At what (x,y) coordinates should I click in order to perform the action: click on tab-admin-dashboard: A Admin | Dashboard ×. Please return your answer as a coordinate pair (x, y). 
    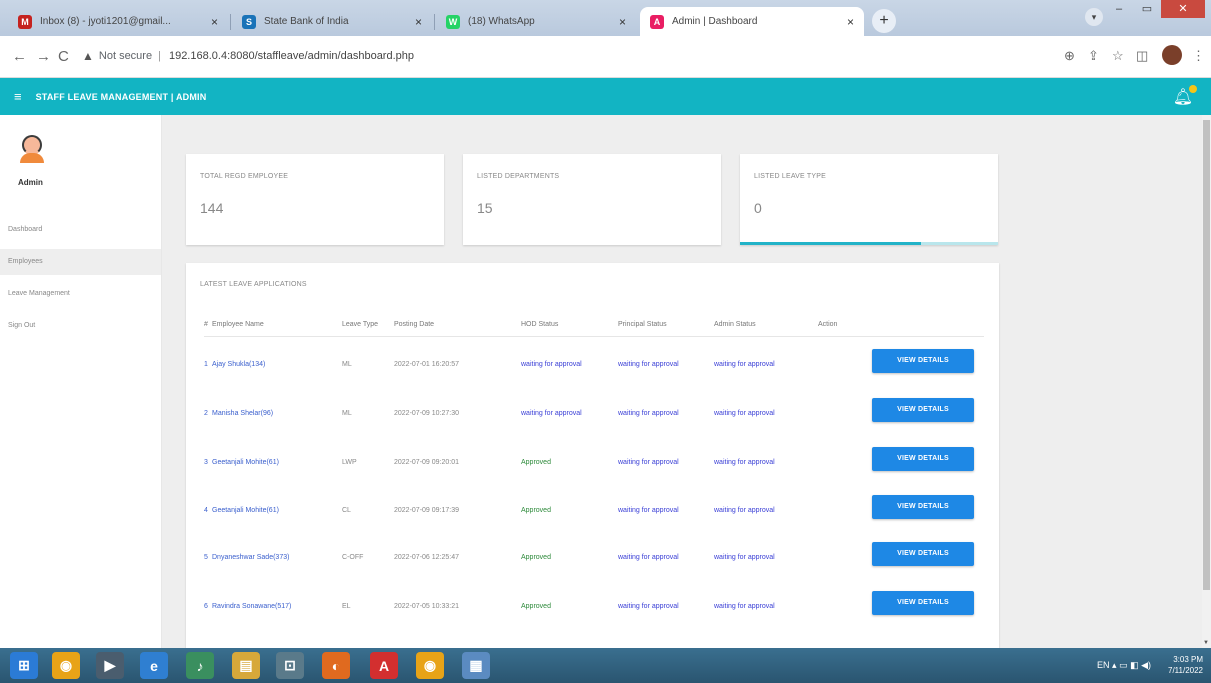
    Looking at the image, I should click on (752, 21).